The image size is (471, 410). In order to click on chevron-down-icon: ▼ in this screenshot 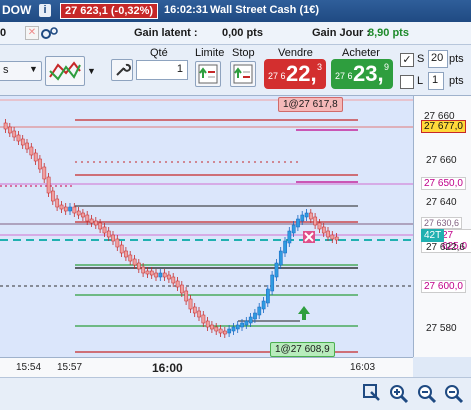, I will do `click(91, 71)`.